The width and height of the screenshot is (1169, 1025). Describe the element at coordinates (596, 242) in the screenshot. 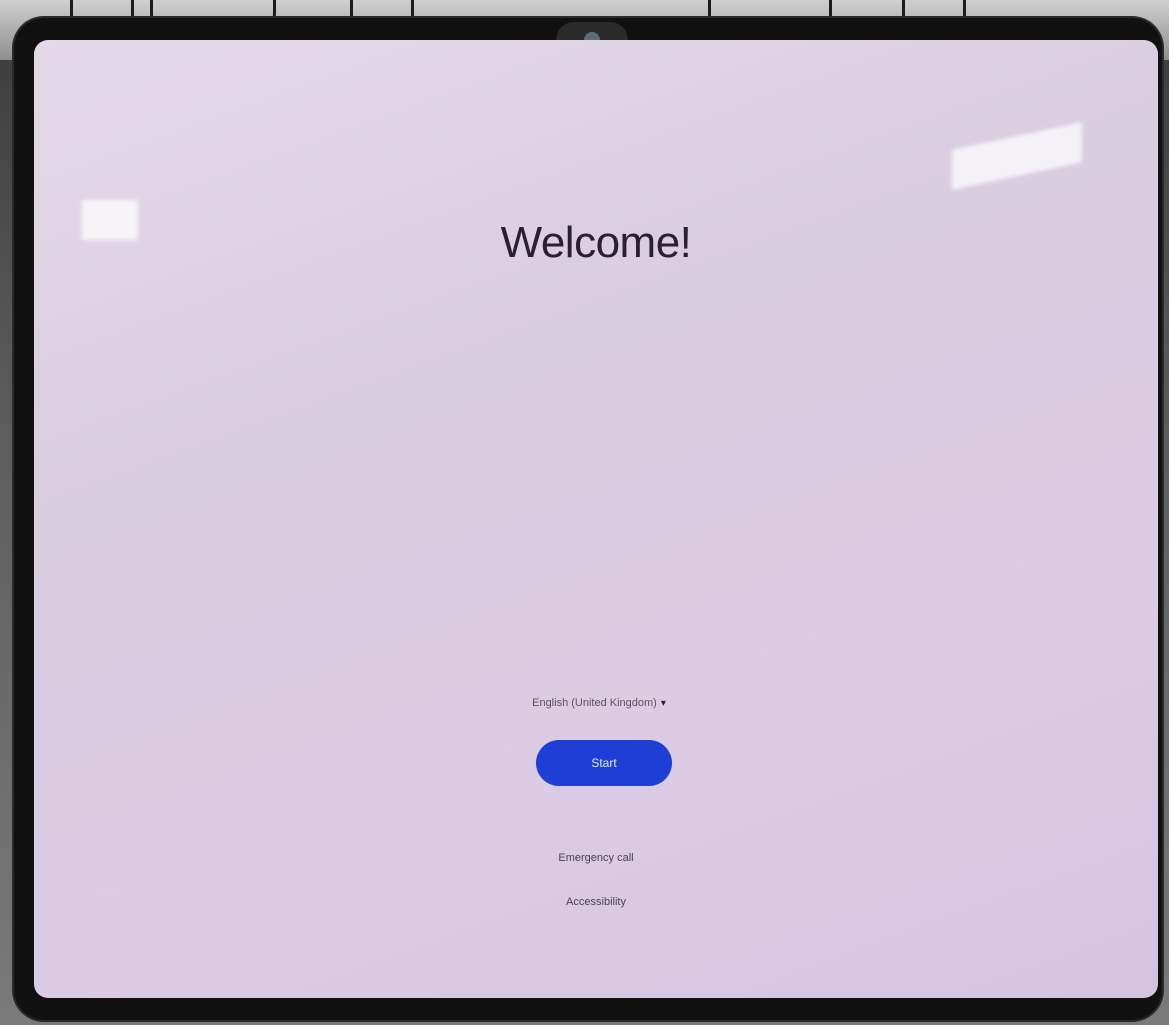

I see `page-title: Welcome!` at that location.